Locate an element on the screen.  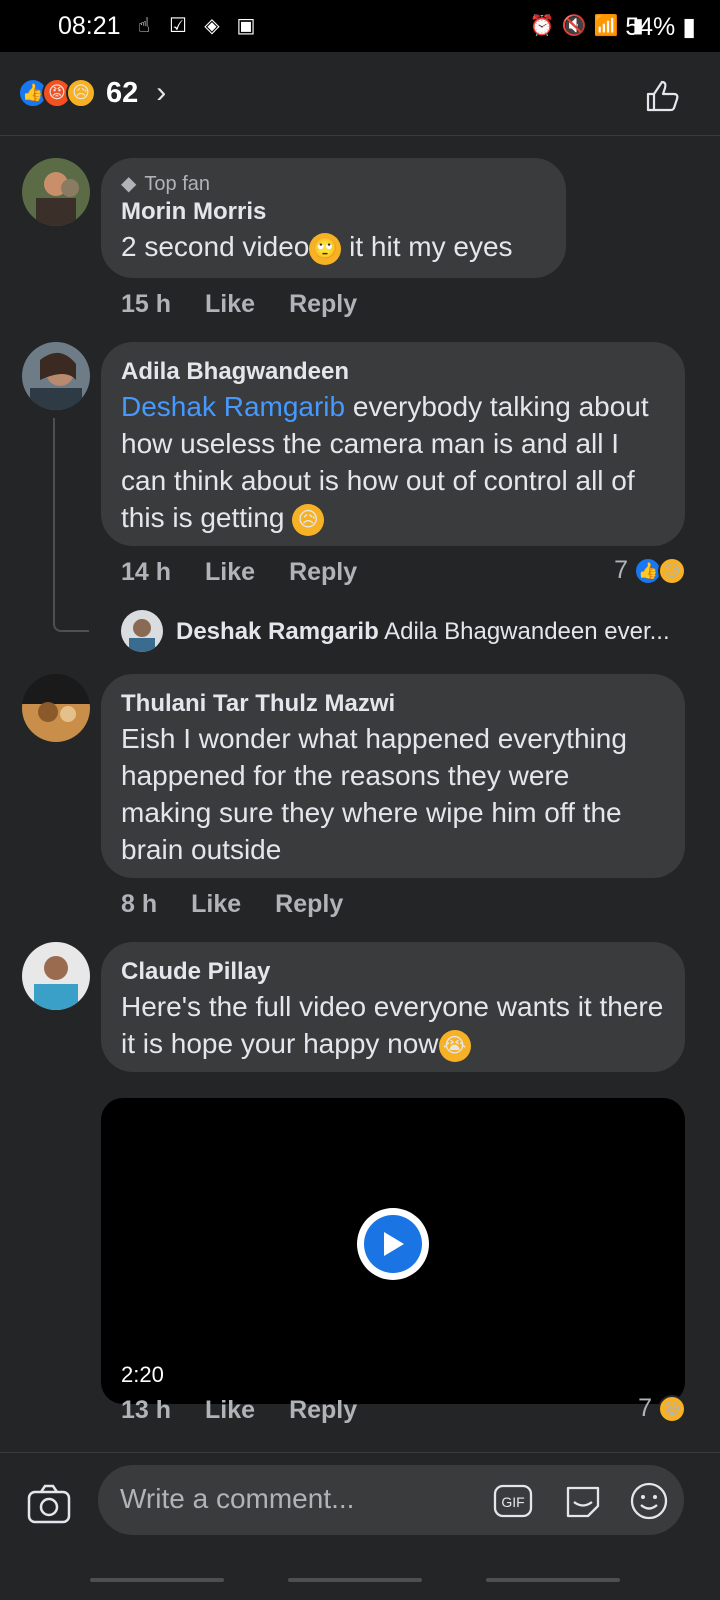
comment-author: Morin Morris is located at coordinates (333, 212).